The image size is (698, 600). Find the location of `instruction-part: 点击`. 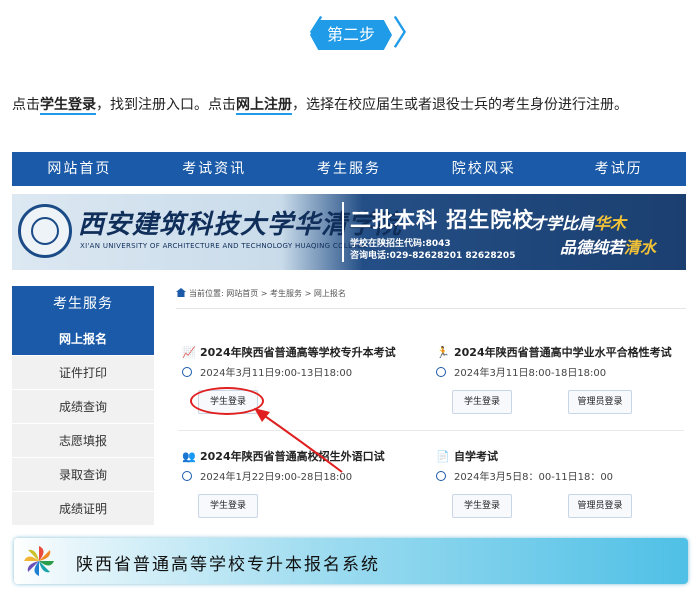

instruction-part: 点击 is located at coordinates (26, 105).